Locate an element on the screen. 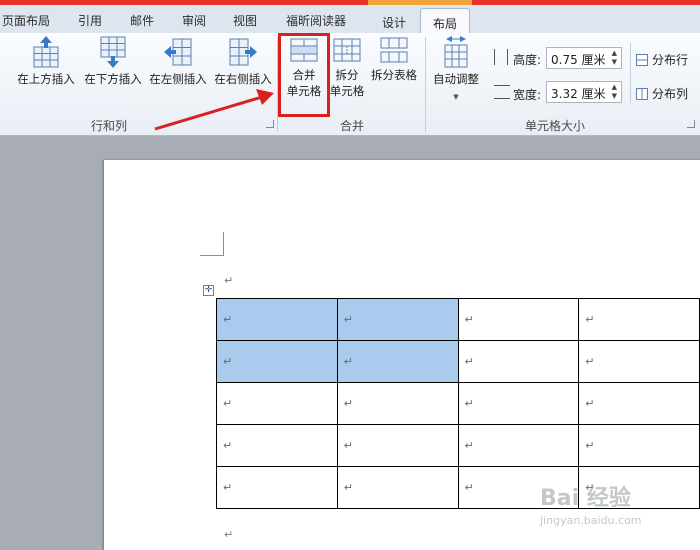 This screenshot has height=550, width=700. autofit-icon is located at coordinates (456, 52).